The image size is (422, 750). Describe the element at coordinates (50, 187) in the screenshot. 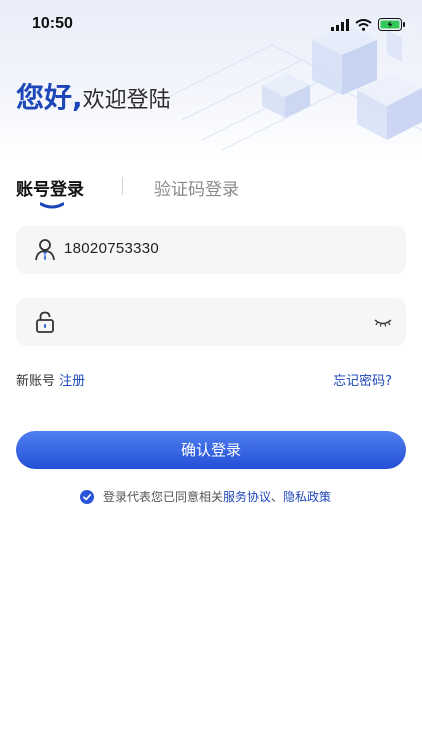

I see `tab-account-login: 账号登录` at that location.